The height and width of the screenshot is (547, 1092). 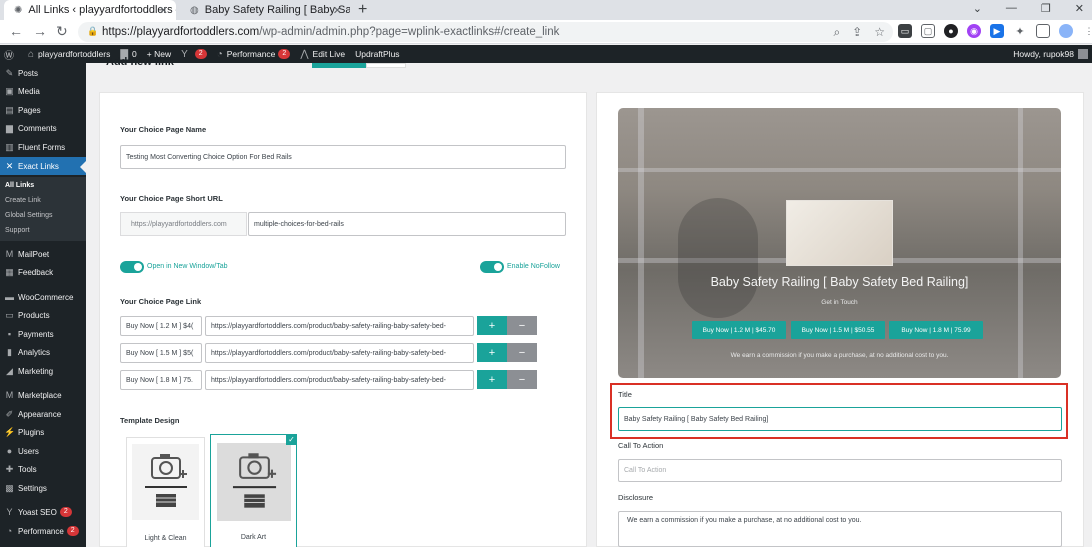 I want to click on minimize-icon: —, so click(x=1011, y=8).